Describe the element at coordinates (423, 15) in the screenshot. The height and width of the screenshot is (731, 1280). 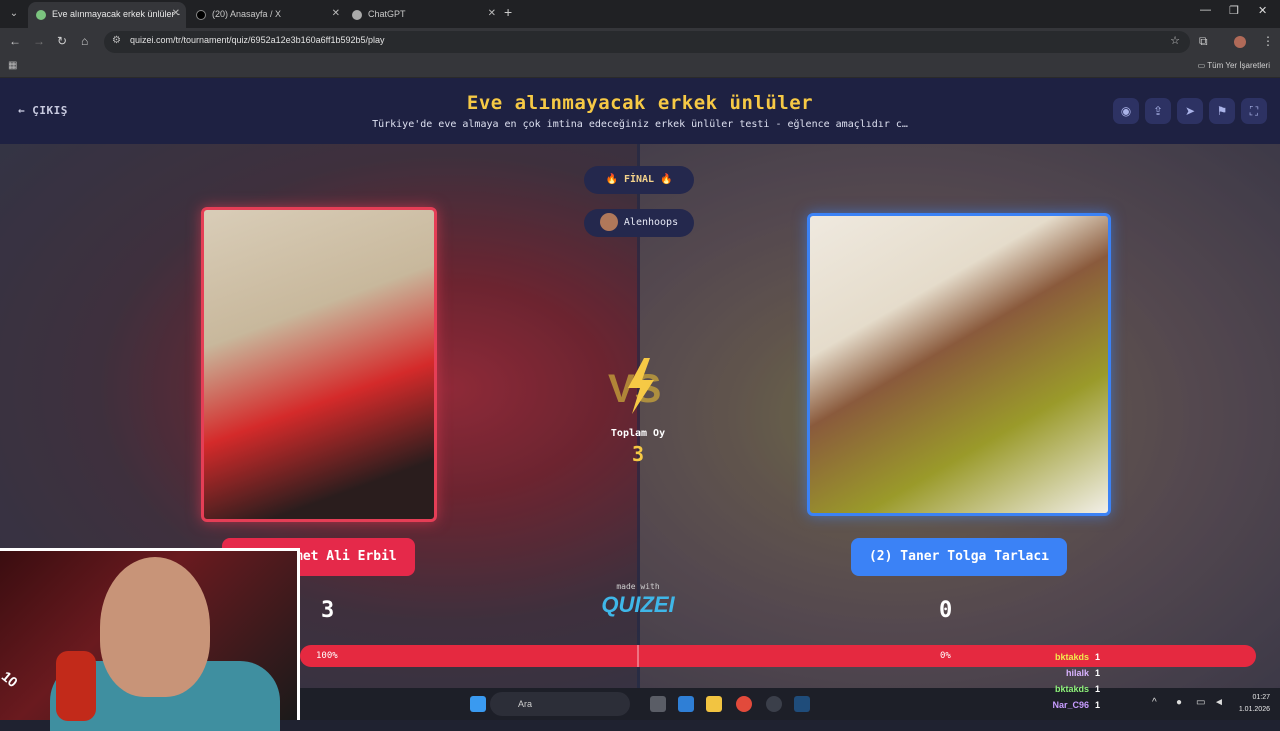
I see `tab-chatgpt: ChatGPT ✕` at that location.